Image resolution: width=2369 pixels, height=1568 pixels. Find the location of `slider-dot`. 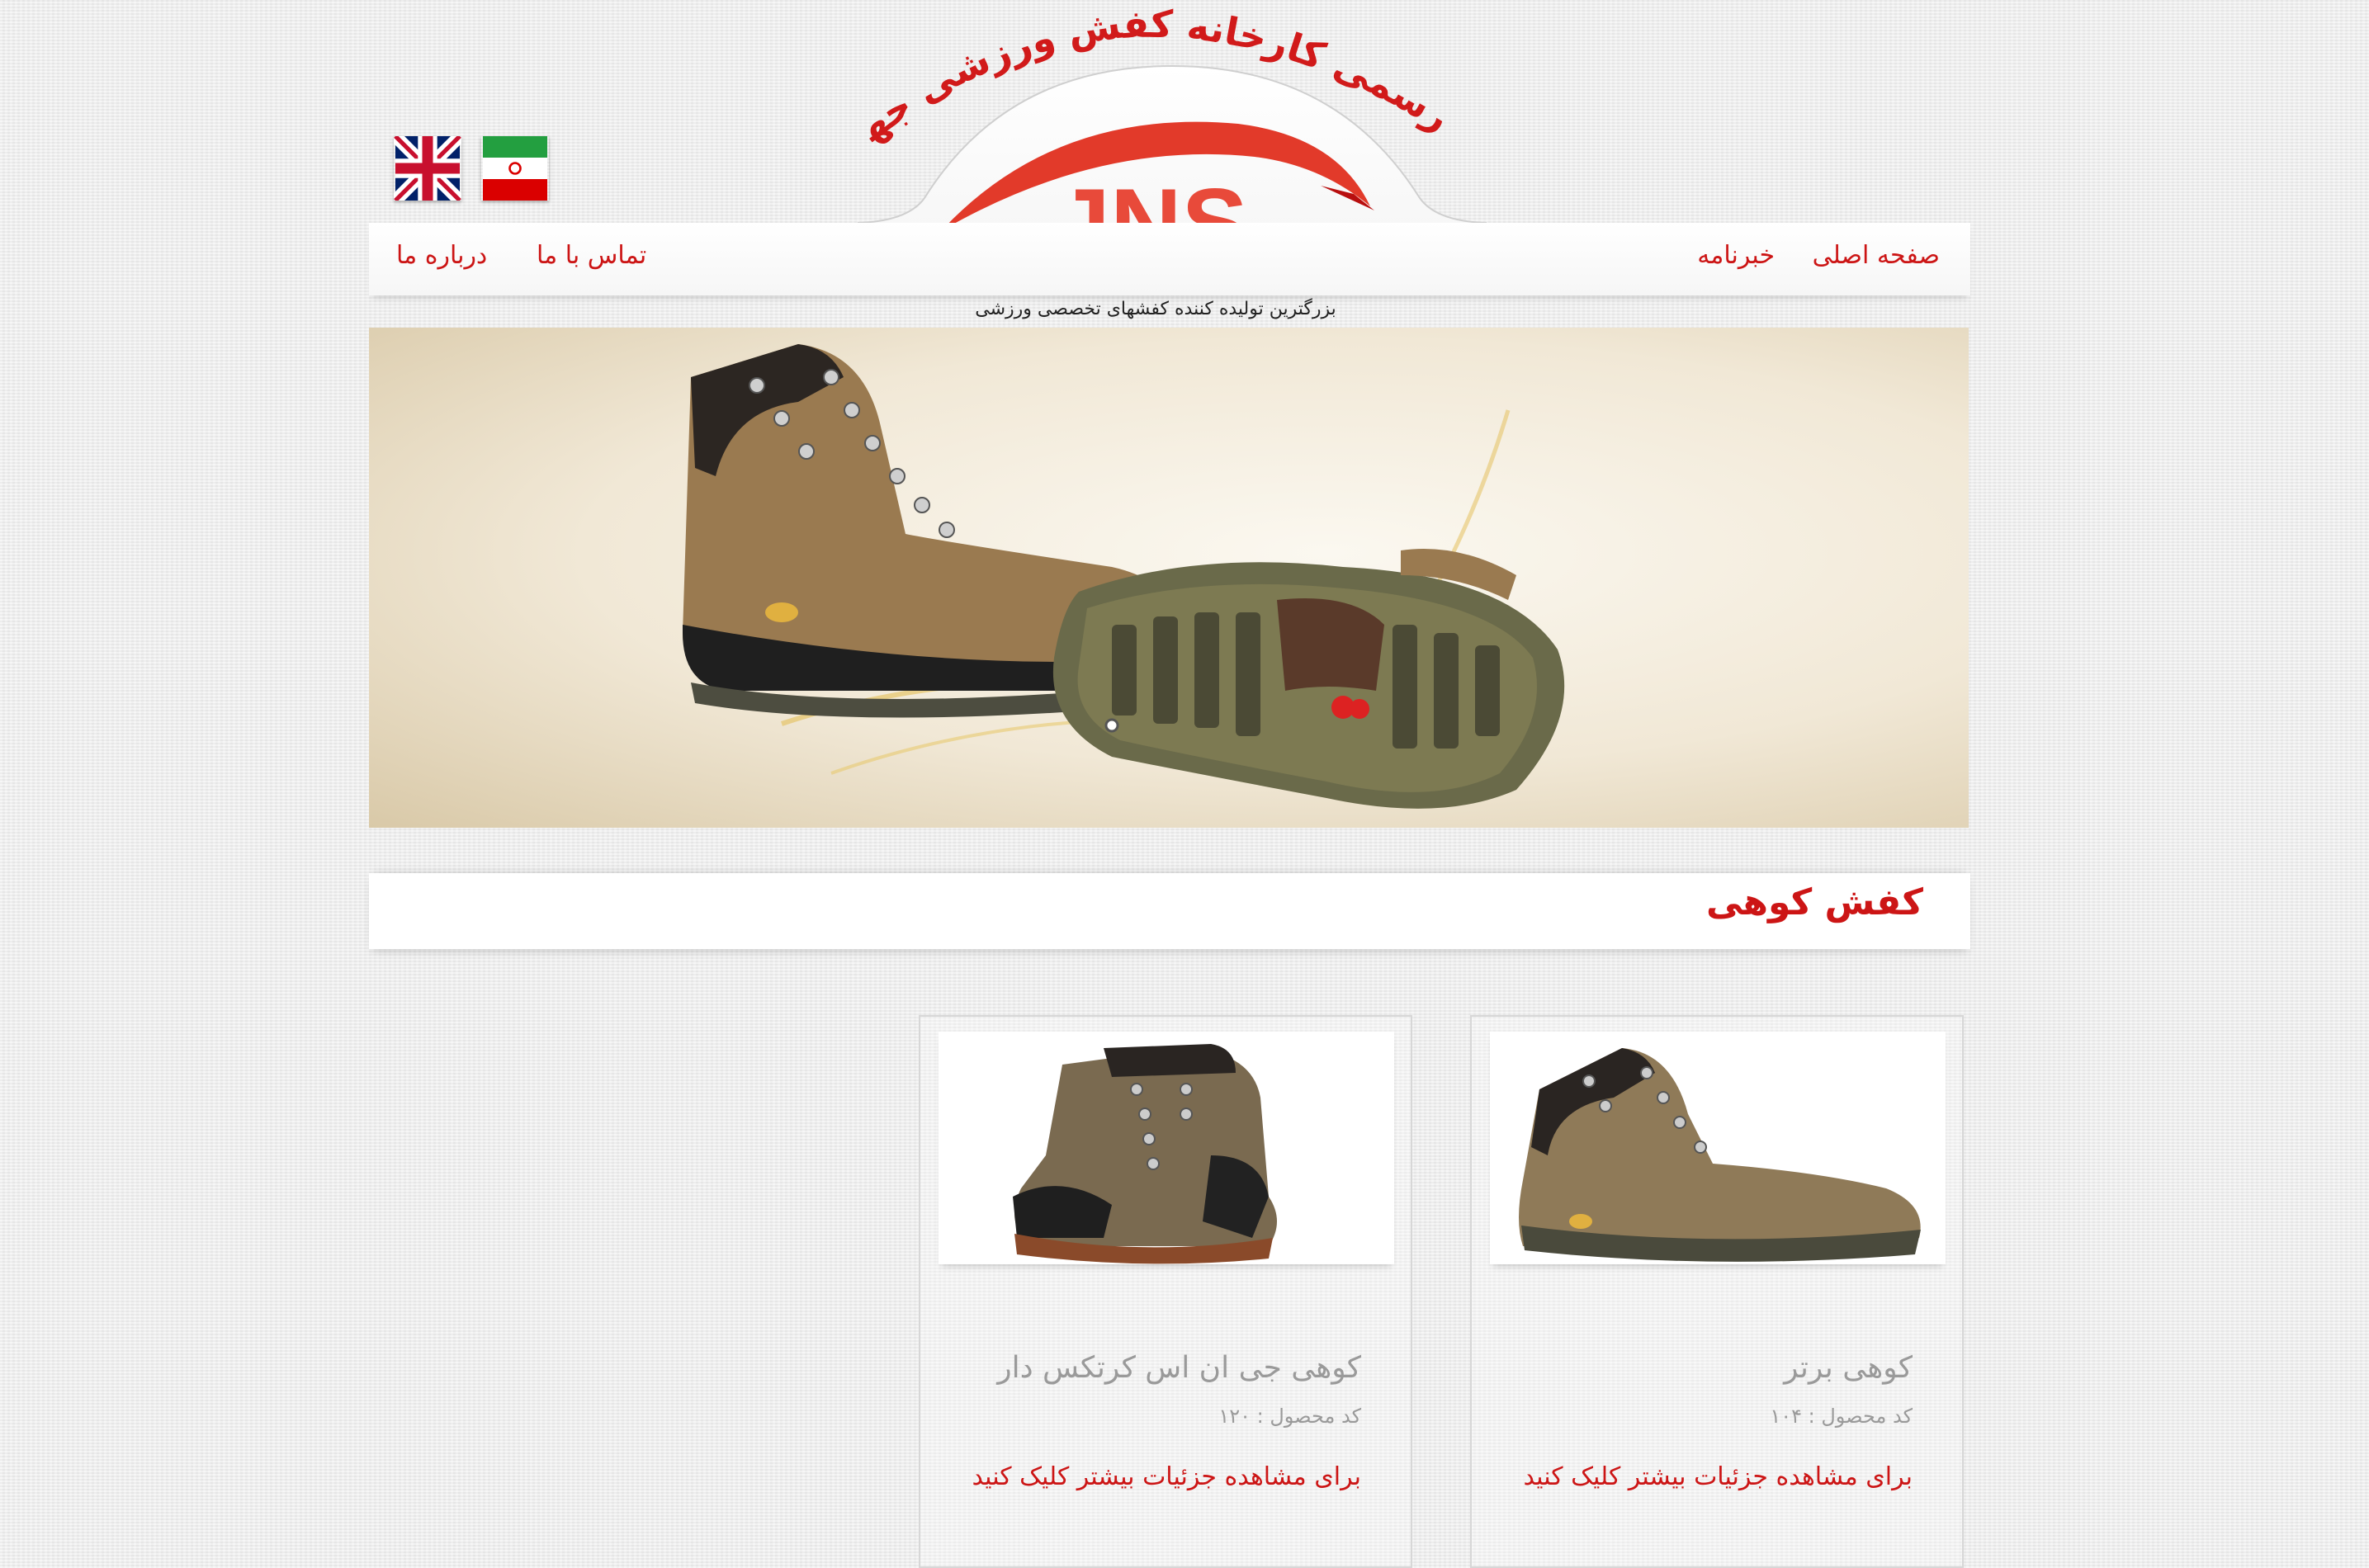

slider-dot is located at coordinates (1111, 725).